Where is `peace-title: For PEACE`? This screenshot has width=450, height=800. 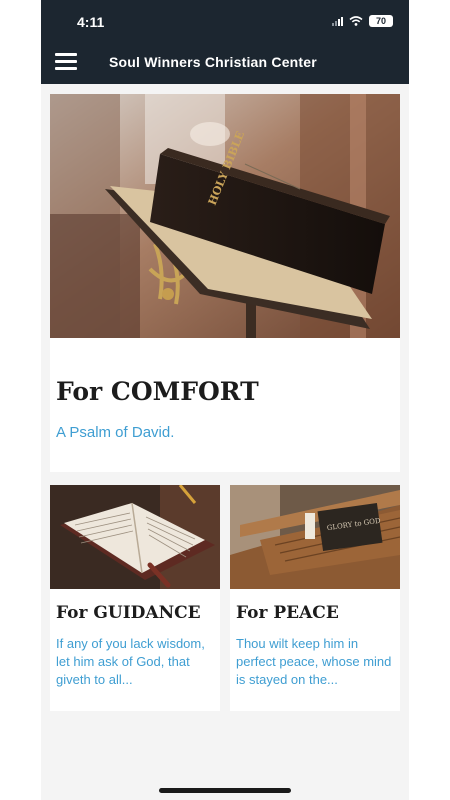 peace-title: For PEACE is located at coordinates (287, 613).